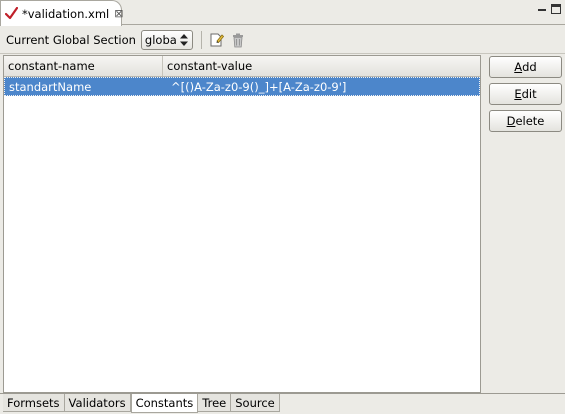  What do you see at coordinates (542, 9) in the screenshot?
I see `minimize-icon` at bounding box center [542, 9].